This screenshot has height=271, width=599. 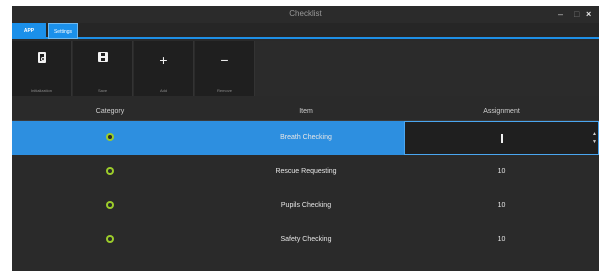 I want to click on row-item: Rescue Requesting, so click(x=306, y=171).